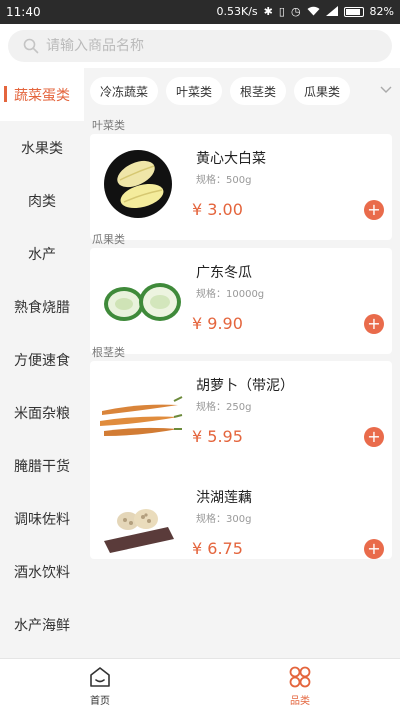 This screenshot has width=400, height=711. I want to click on chip-frozen-vegetables: 冷冻蔬菜, so click(124, 91).